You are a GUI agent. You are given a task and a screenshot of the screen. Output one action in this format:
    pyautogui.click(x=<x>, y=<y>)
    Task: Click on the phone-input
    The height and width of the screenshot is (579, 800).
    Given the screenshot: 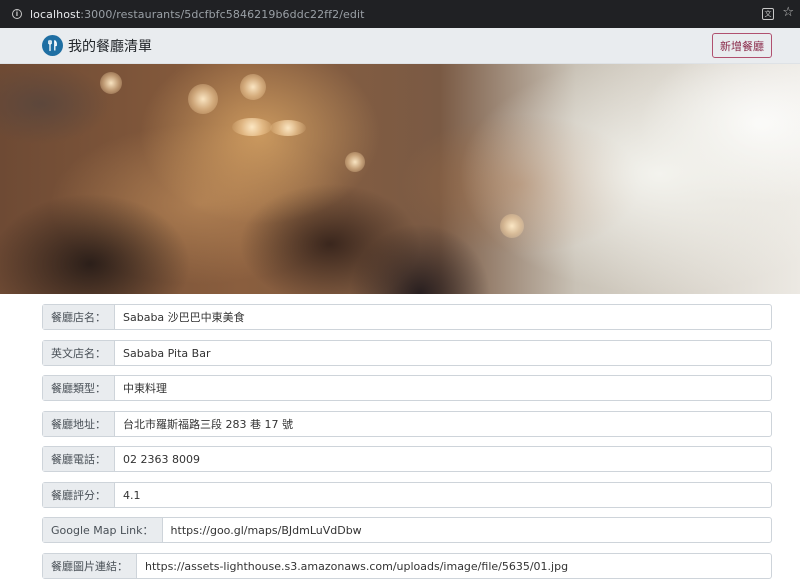 What is the action you would take?
    pyautogui.click(x=443, y=459)
    